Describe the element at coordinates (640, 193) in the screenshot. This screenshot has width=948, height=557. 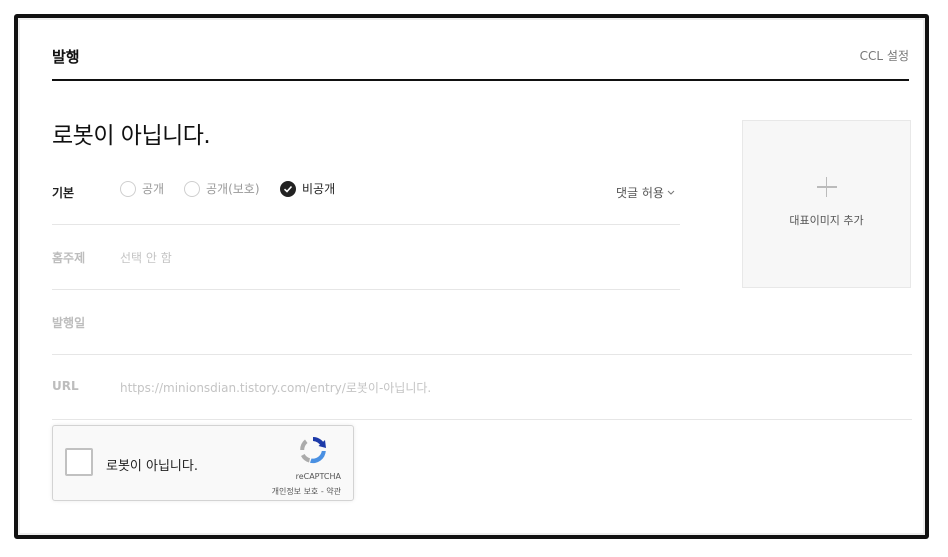
I see `comment-permission-label: 댓글 허용` at that location.